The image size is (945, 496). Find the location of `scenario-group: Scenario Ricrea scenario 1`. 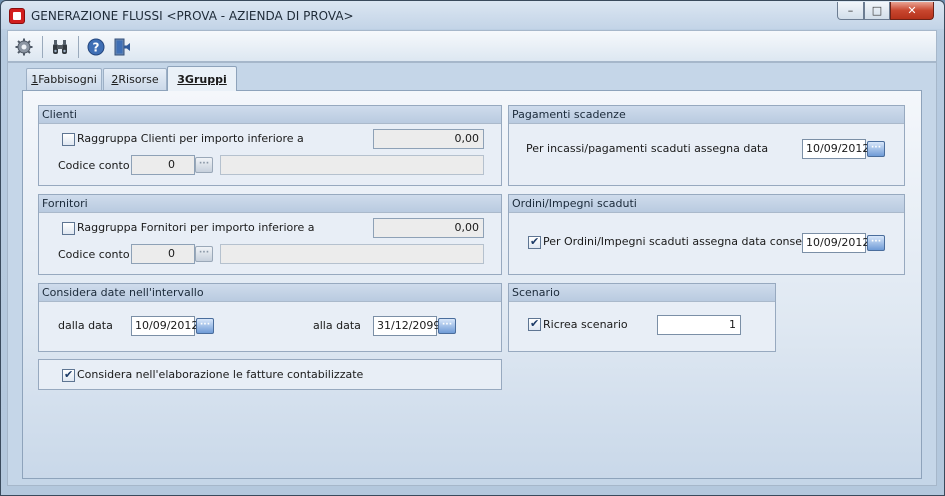

scenario-group: Scenario Ricrea scenario 1 is located at coordinates (642, 317).